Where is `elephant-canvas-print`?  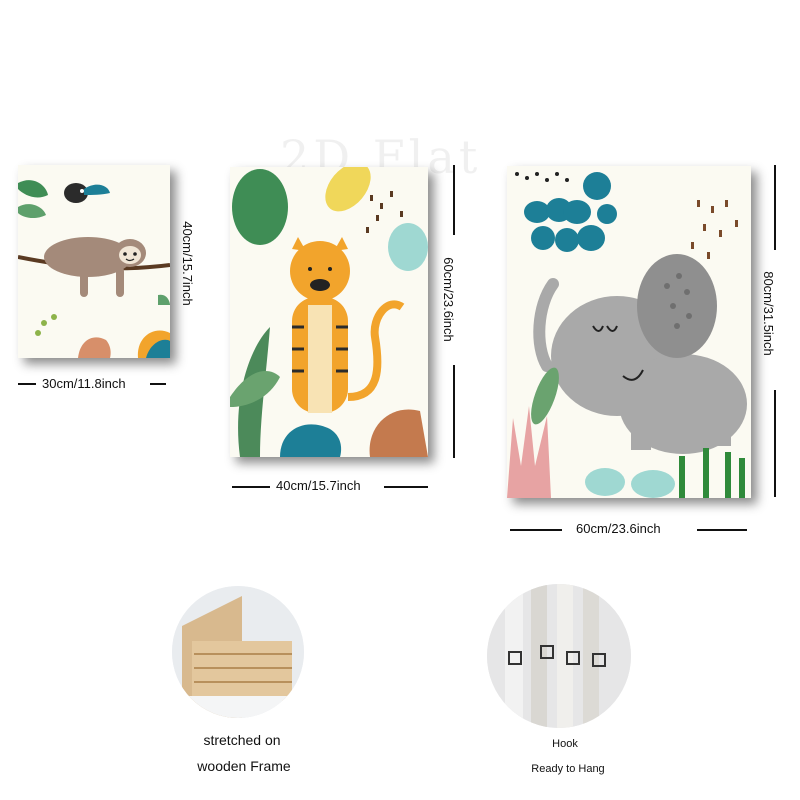 elephant-canvas-print is located at coordinates (629, 332).